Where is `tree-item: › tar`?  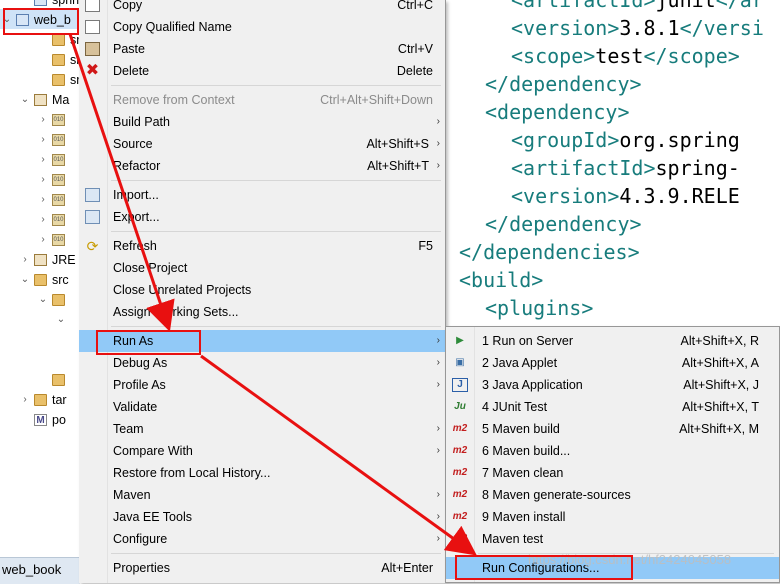 tree-item: › tar is located at coordinates (40, 400).